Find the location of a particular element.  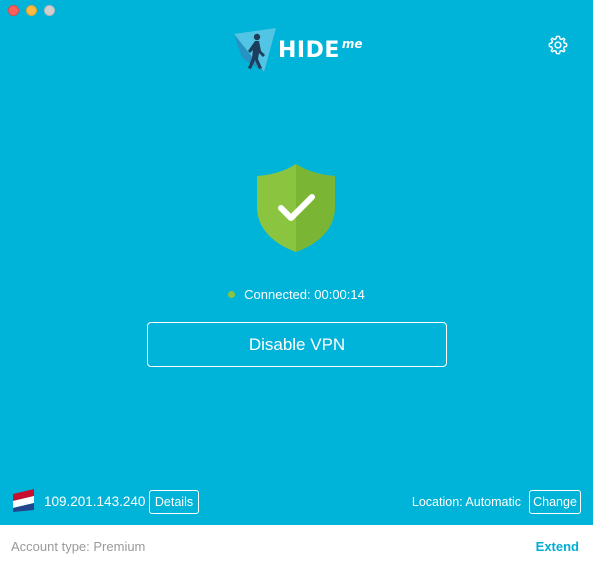

logo-me-text: me is located at coordinates (352, 43).